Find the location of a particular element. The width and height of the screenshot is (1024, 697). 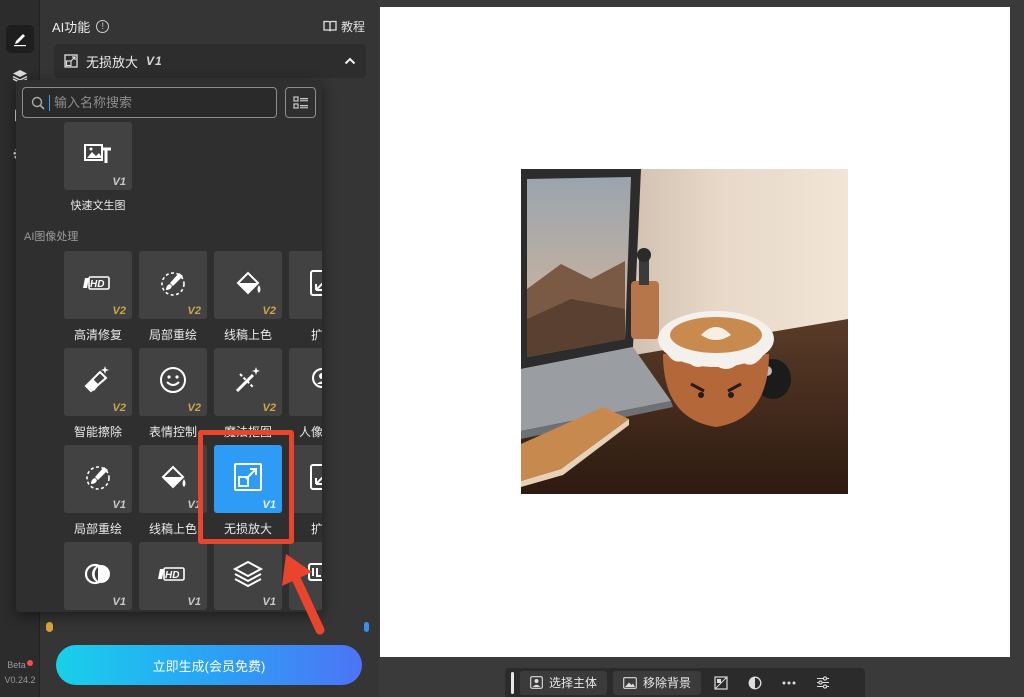

book-icon is located at coordinates (330, 26).